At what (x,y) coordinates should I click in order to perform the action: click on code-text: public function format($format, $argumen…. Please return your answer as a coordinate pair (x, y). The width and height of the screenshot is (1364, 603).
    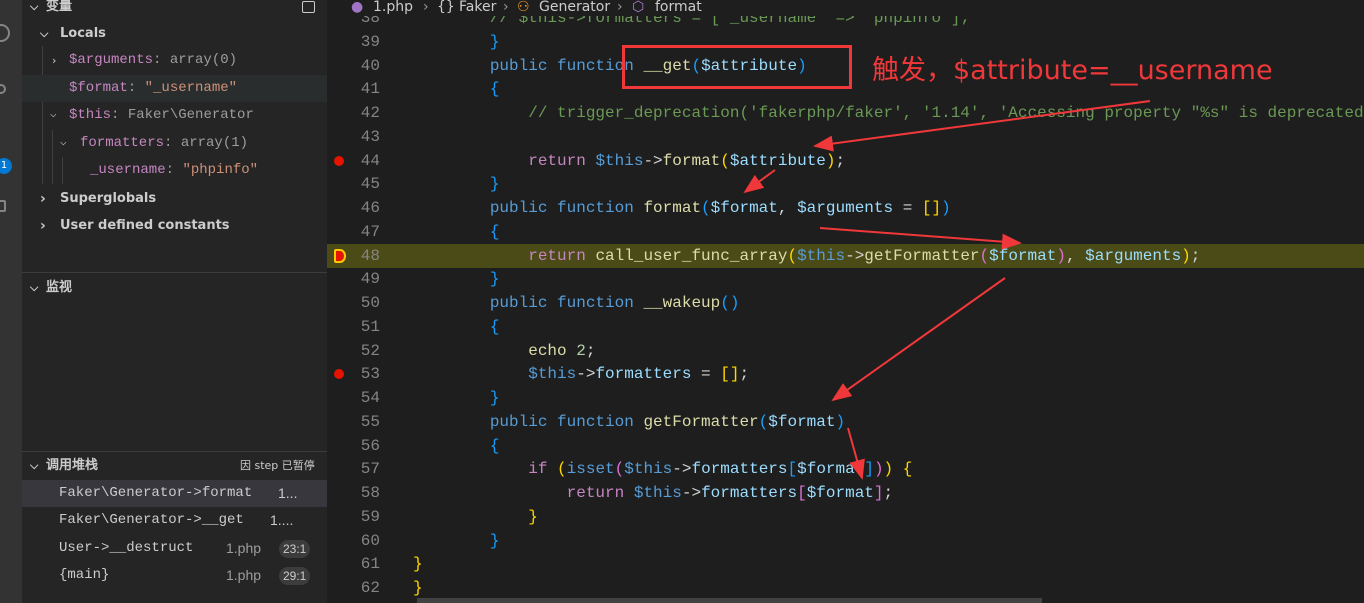
    Looking at the image, I should click on (720, 208).